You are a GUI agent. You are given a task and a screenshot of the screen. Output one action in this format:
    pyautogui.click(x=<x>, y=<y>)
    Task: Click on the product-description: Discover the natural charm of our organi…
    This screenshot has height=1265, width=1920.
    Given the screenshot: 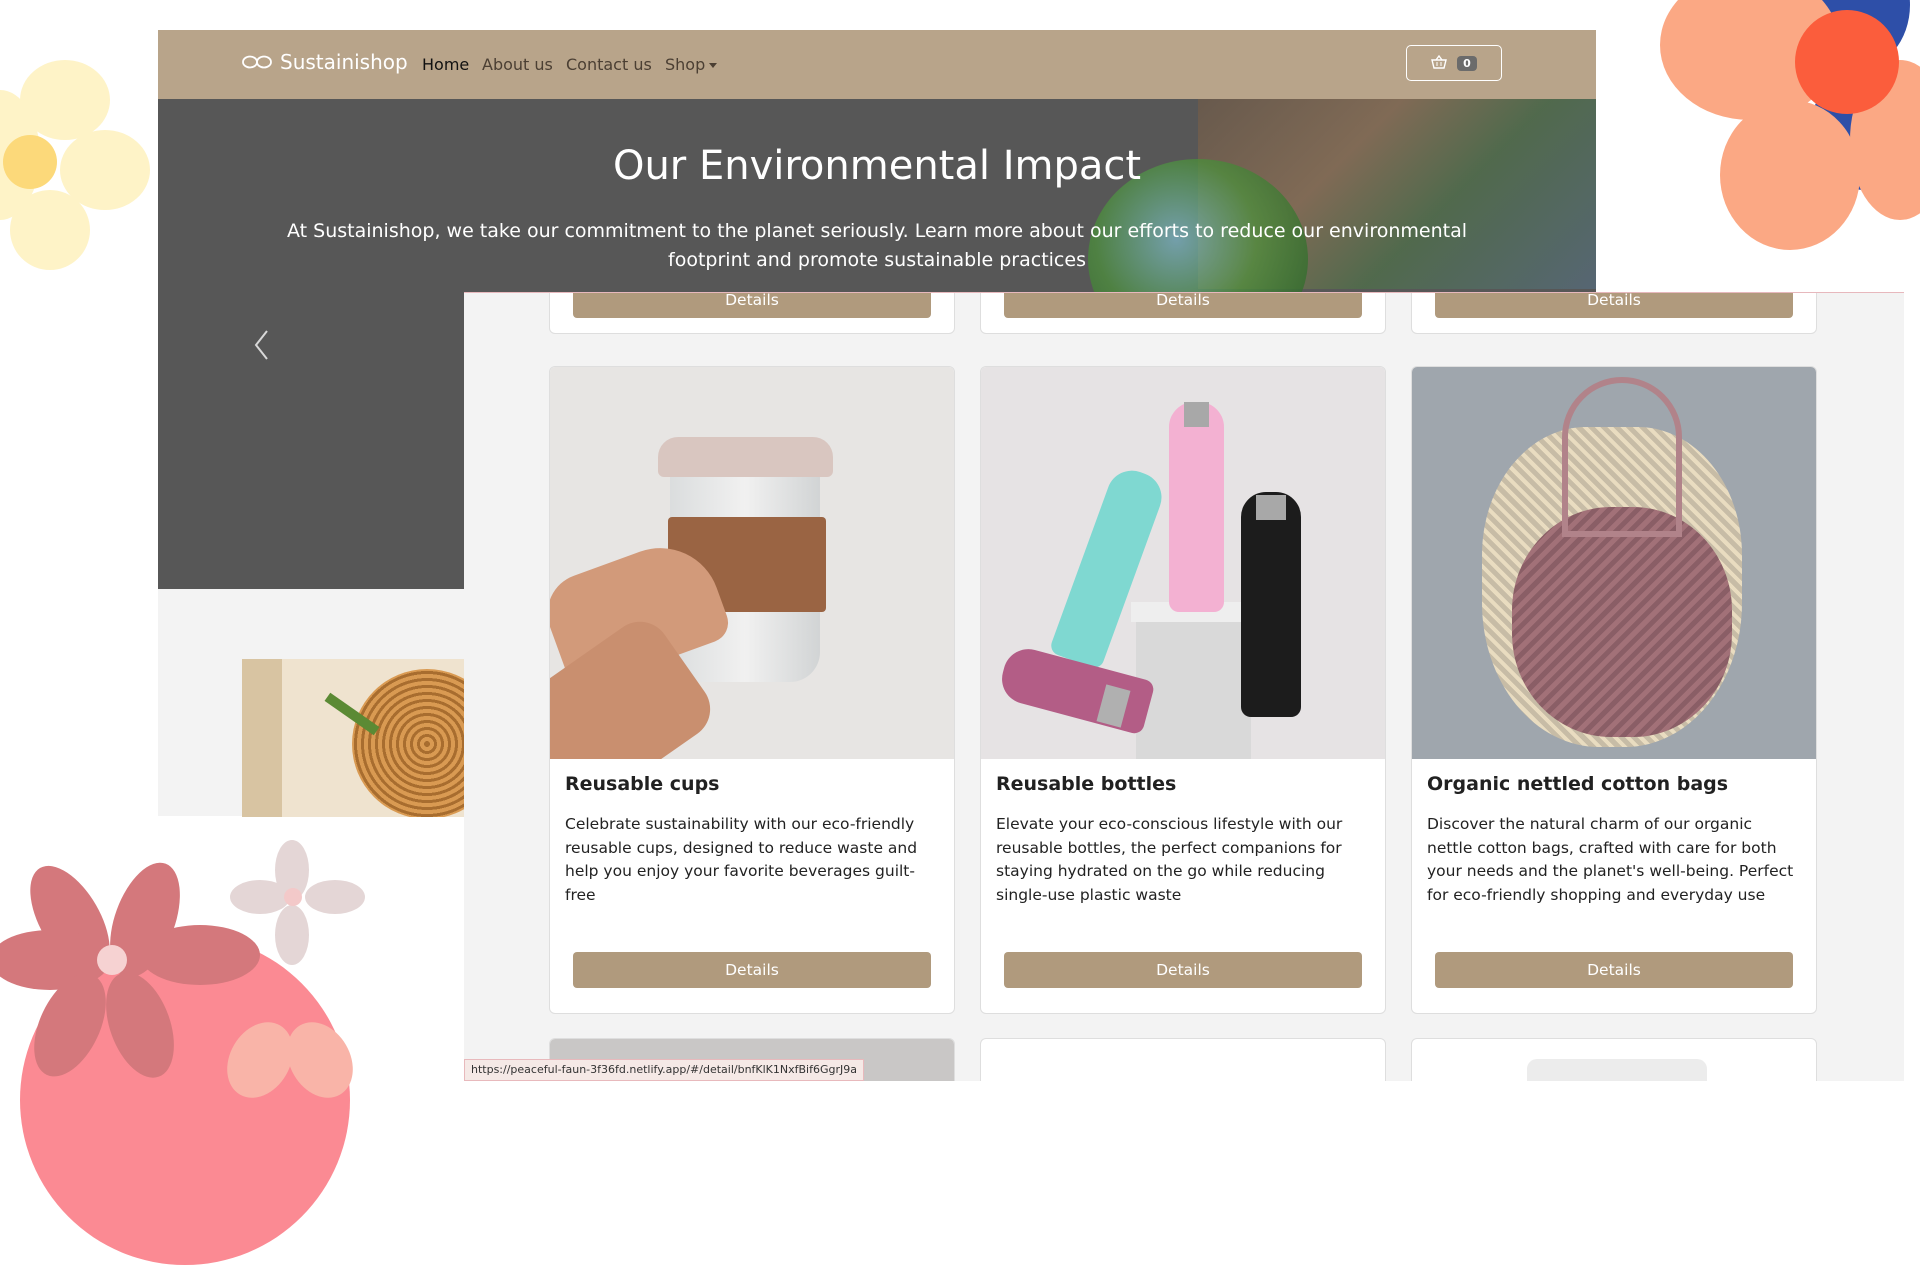 What is the action you would take?
    pyautogui.click(x=1610, y=859)
    